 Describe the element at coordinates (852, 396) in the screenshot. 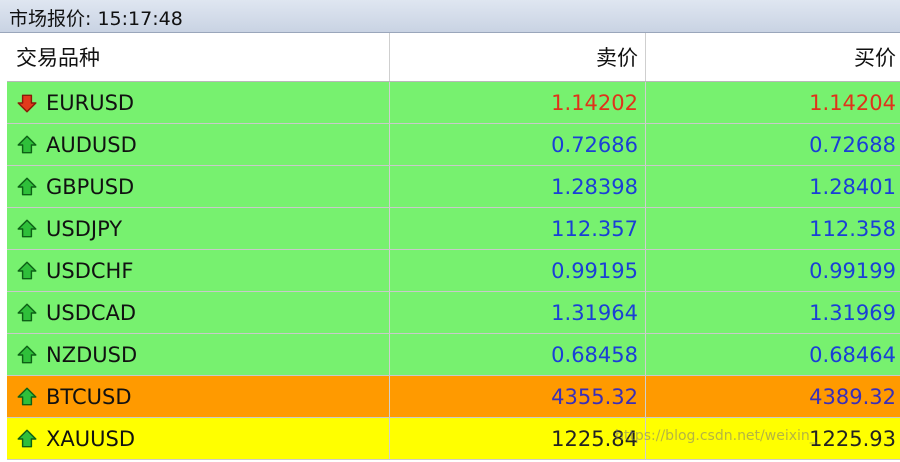

I see `ask-price-cell: 4389.32` at that location.